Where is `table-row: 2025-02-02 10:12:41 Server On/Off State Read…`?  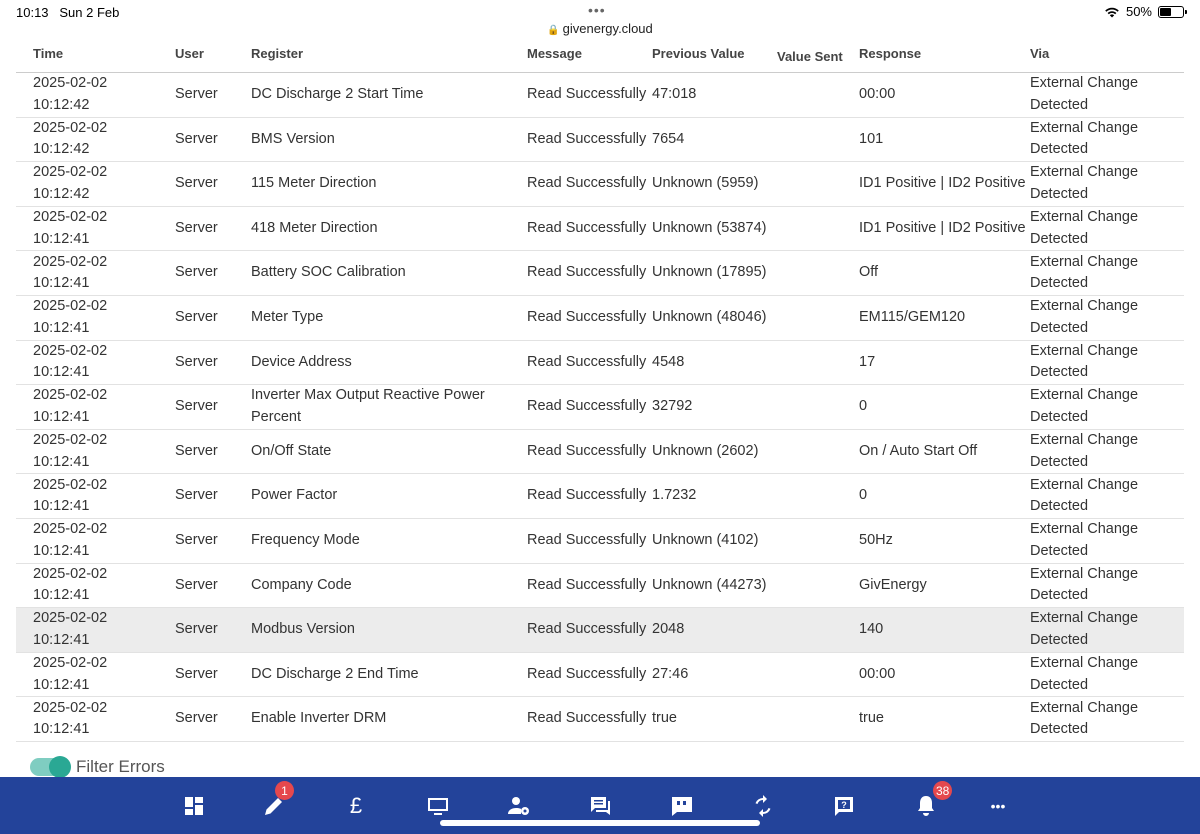 table-row: 2025-02-02 10:12:41 Server On/Off State Read… is located at coordinates (600, 452).